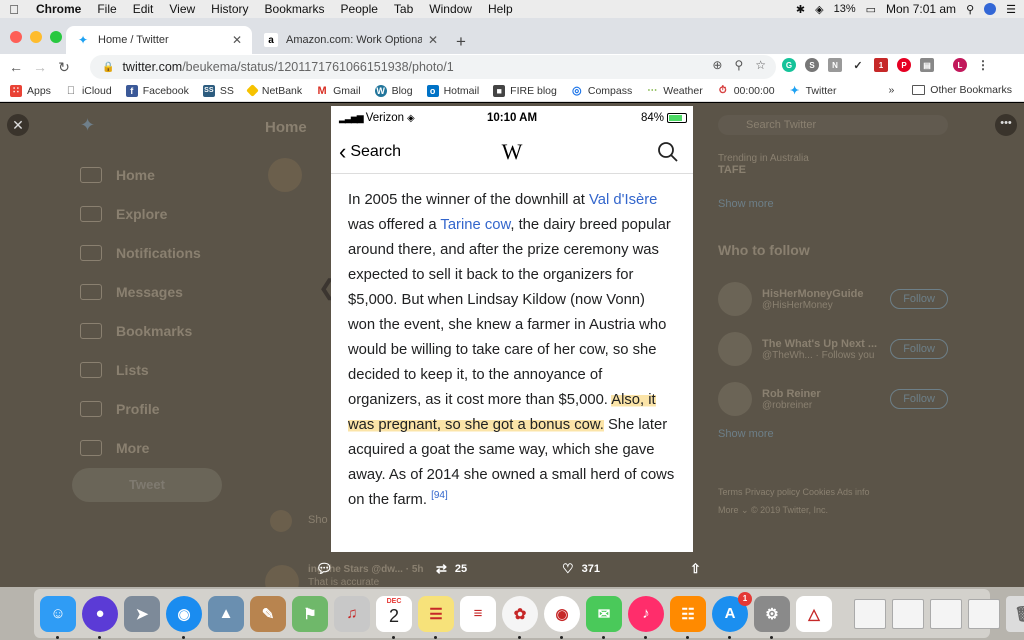  What do you see at coordinates (452, 90) in the screenshot?
I see `bookmark-hotmail: o Hotmail` at bounding box center [452, 90].